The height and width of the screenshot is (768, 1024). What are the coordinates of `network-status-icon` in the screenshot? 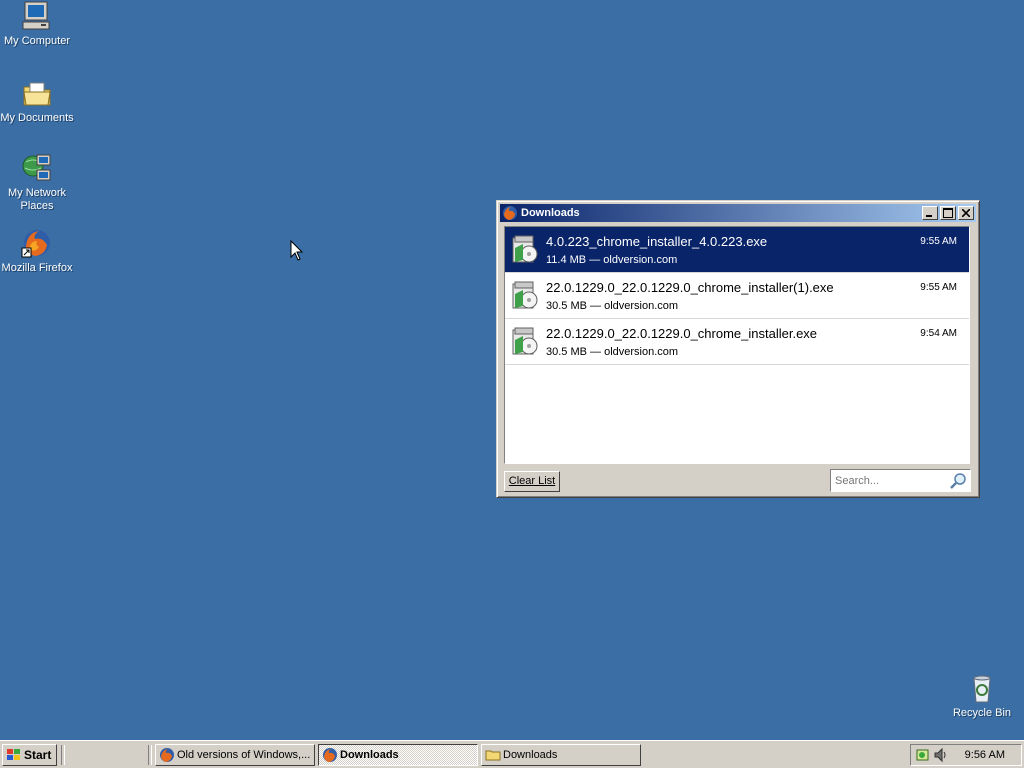 It's located at (923, 755).